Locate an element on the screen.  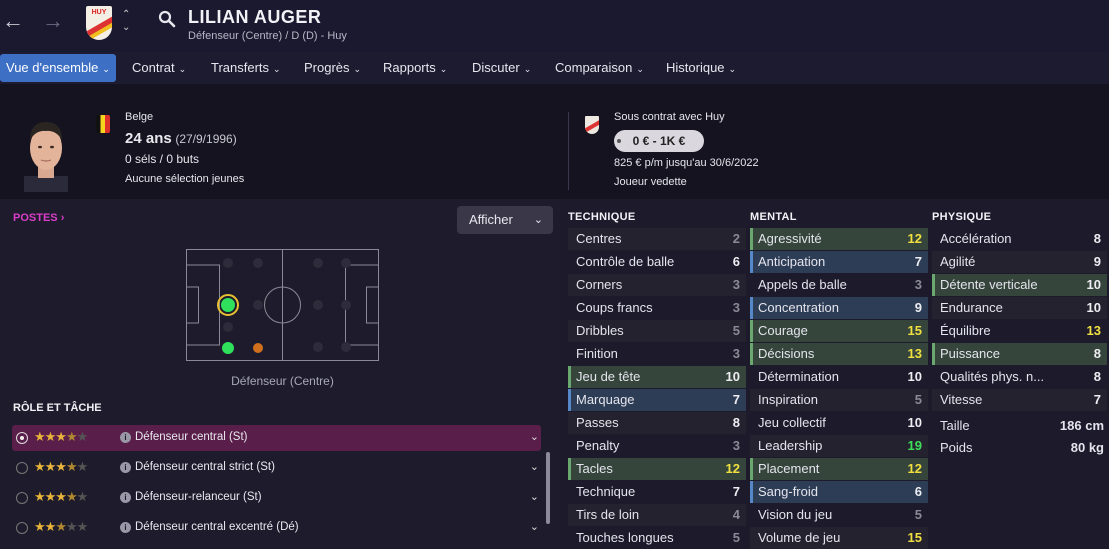
attribute-row: Marquage 7 is located at coordinates (657, 400).